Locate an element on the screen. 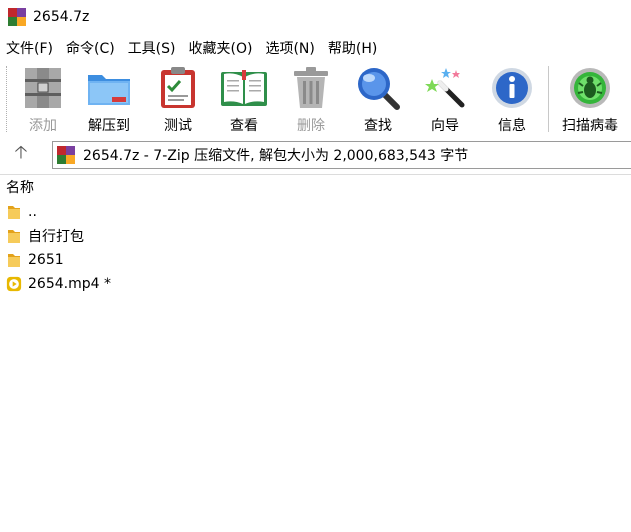  folder-extract-icon is located at coordinates (109, 88).